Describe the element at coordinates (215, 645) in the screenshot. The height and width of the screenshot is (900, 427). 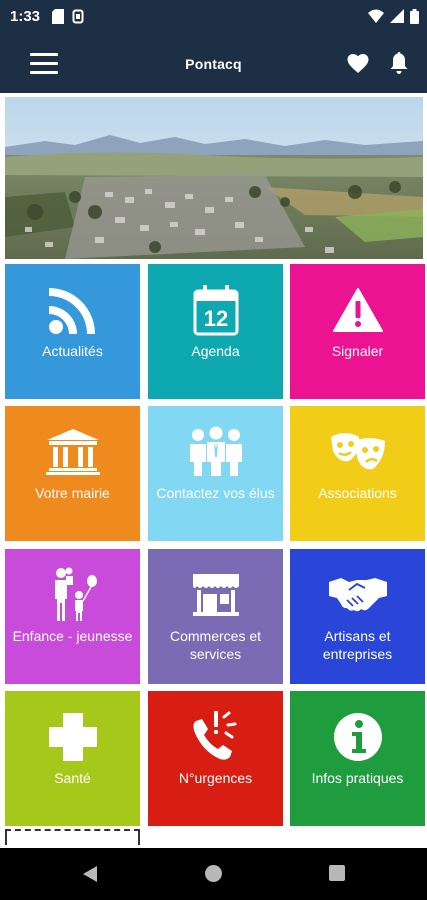
I see `tile-label: Commerces et services` at that location.